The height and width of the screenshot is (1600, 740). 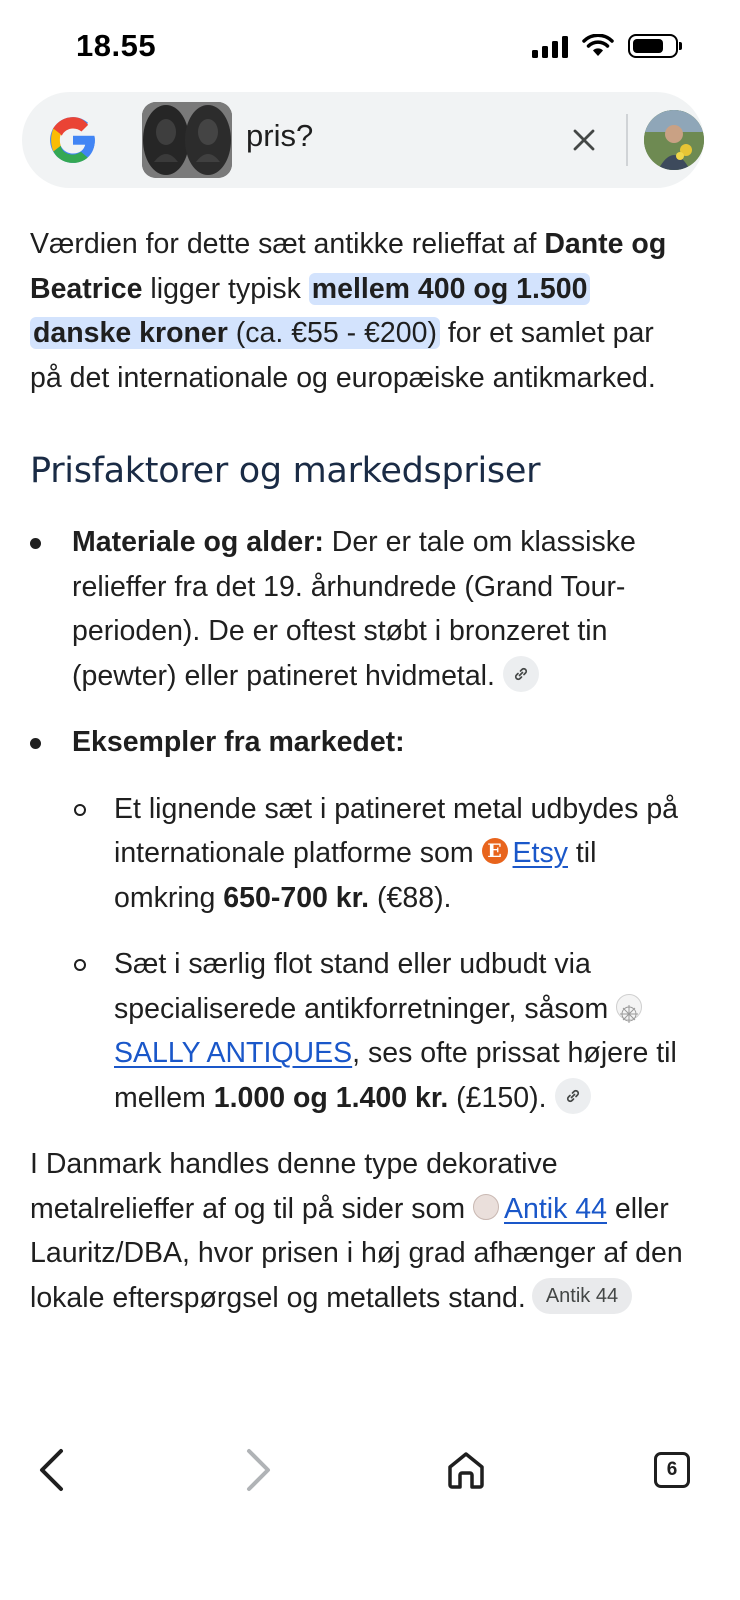 I want to click on price-bold: 1.000 og 1.400 kr., so click(x=331, y=1097).